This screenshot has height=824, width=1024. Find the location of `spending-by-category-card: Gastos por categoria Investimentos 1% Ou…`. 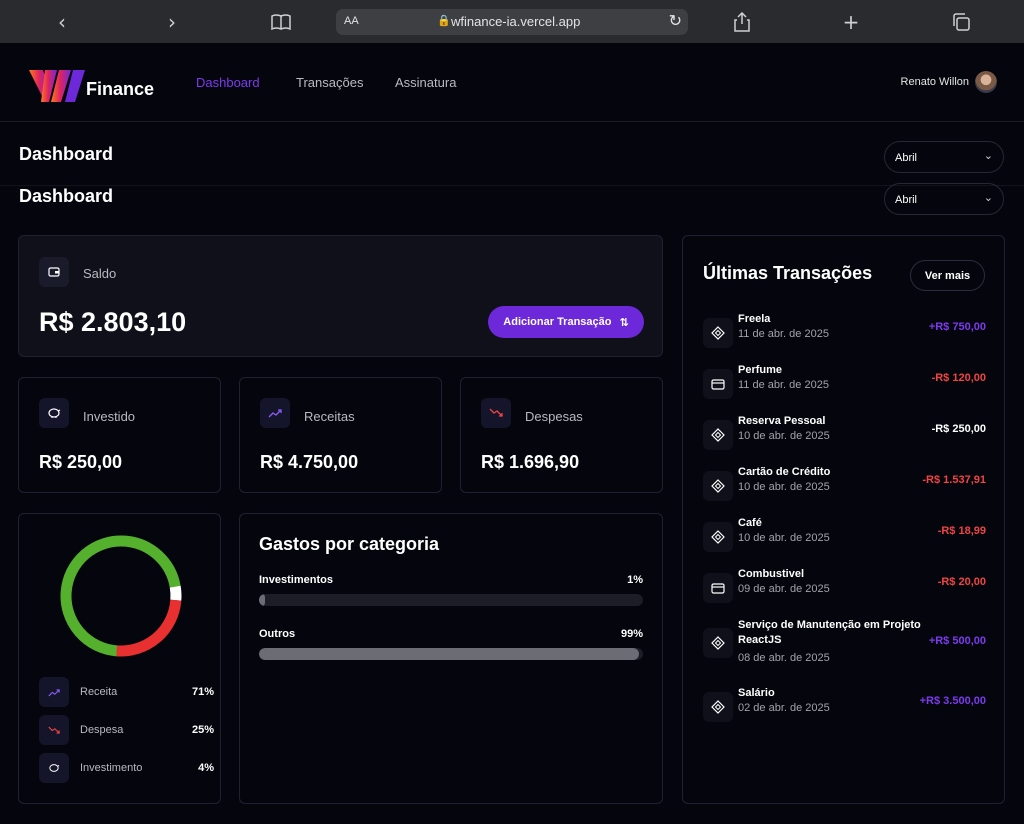

spending-by-category-card: Gastos por categoria Investimentos 1% Ou… is located at coordinates (451, 658).